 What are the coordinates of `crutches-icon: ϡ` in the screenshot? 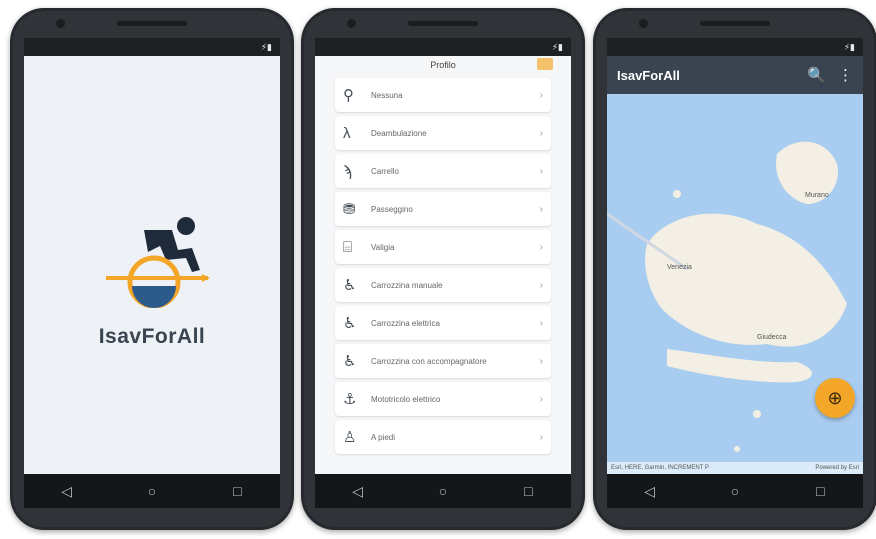 It's located at (347, 171).